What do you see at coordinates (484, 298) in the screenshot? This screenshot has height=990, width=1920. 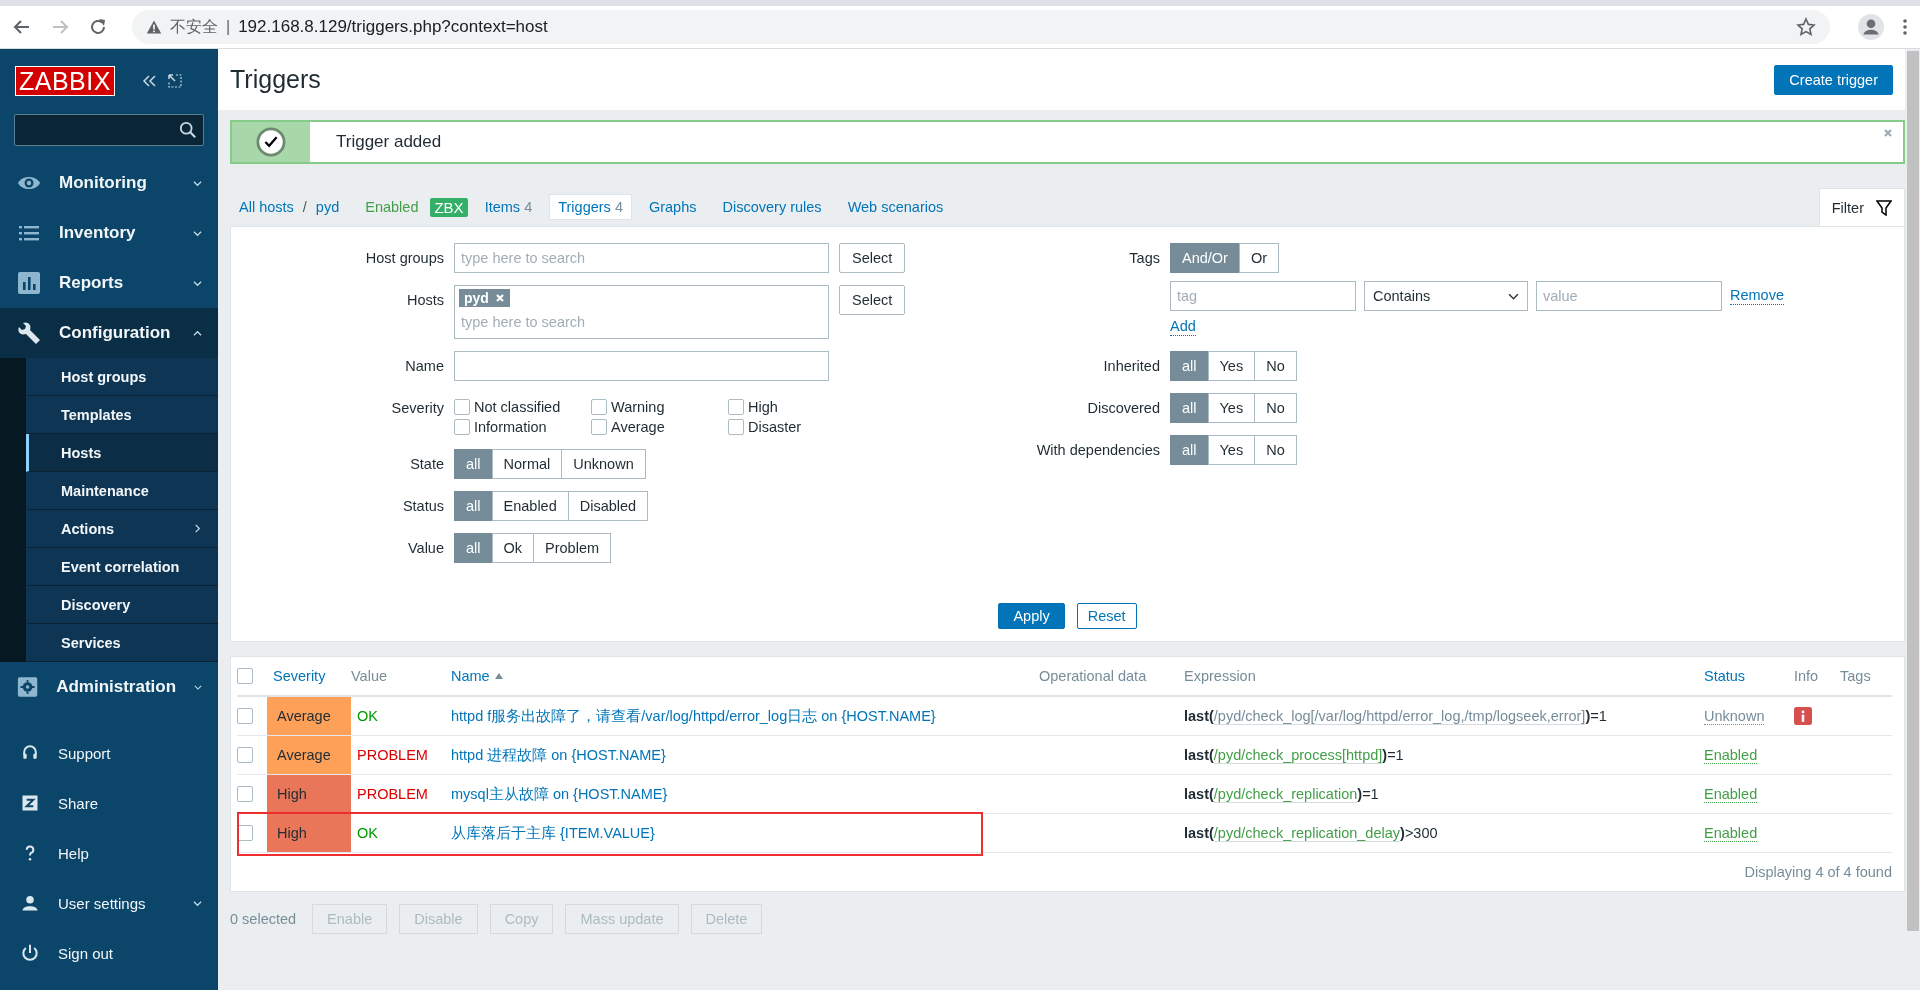 I see `host-chip: pyd` at bounding box center [484, 298].